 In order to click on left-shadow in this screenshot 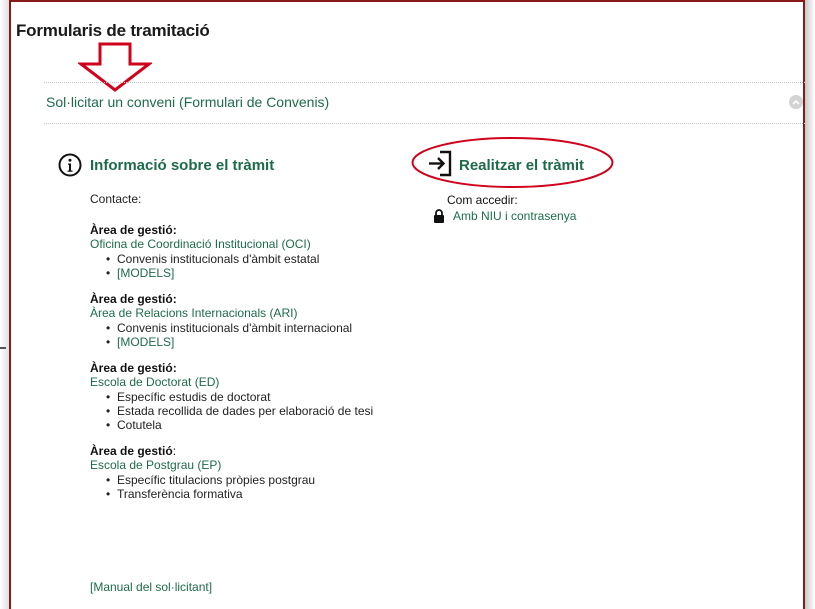, I will do `click(4, 304)`.